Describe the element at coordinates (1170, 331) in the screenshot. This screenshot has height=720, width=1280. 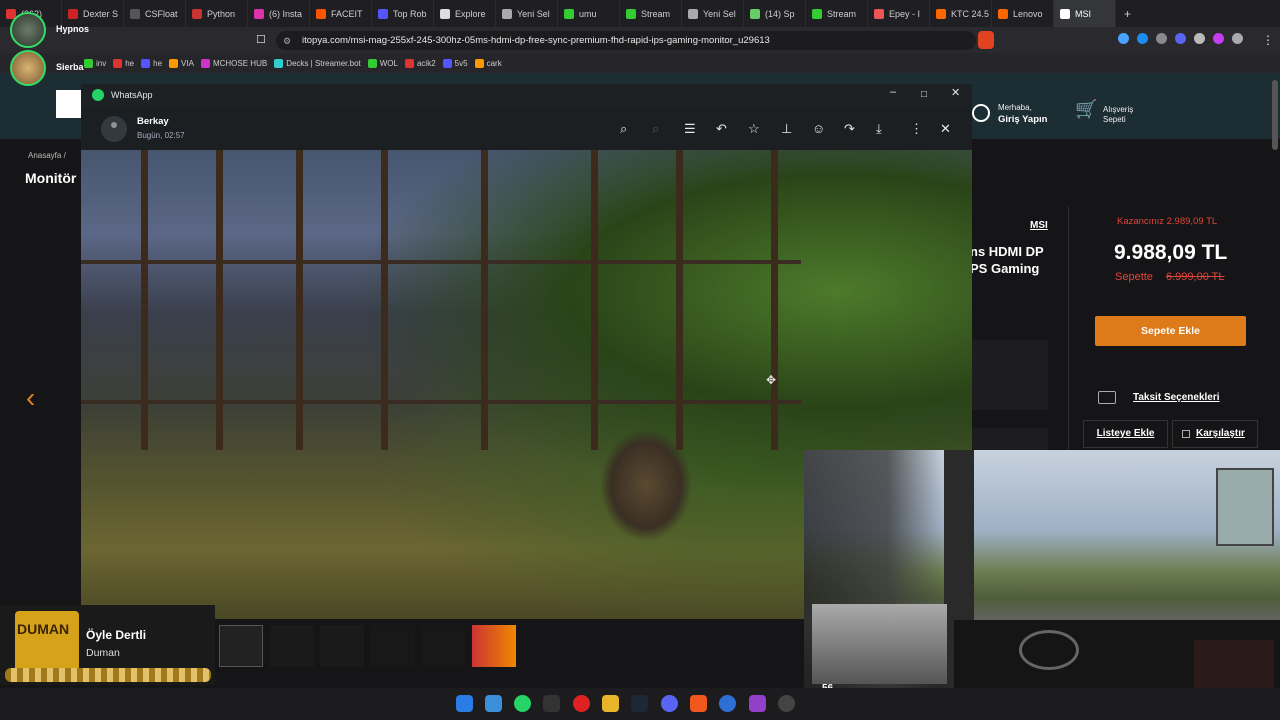
I see `add-to-cart-button: Sepete Ekle` at that location.